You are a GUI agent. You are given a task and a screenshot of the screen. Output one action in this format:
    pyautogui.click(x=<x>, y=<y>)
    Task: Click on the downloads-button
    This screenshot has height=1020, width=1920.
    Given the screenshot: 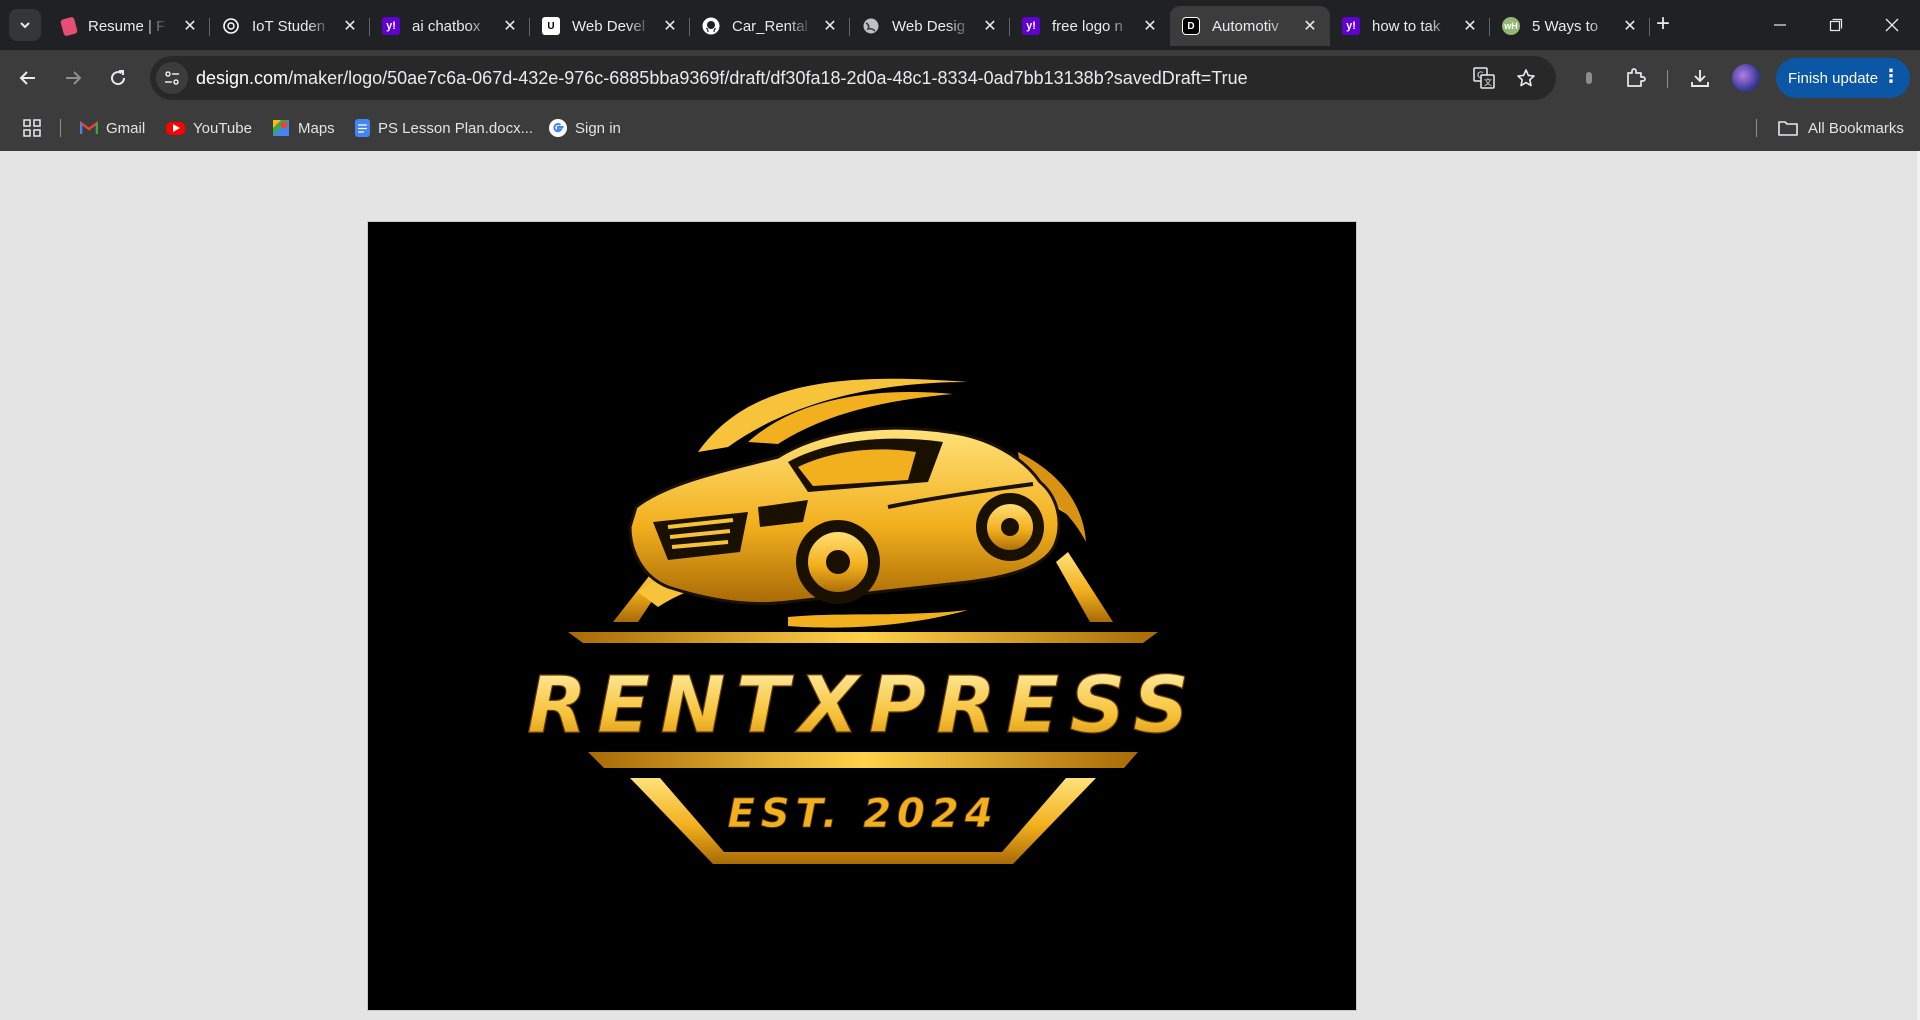 What is the action you would take?
    pyautogui.click(x=1700, y=78)
    